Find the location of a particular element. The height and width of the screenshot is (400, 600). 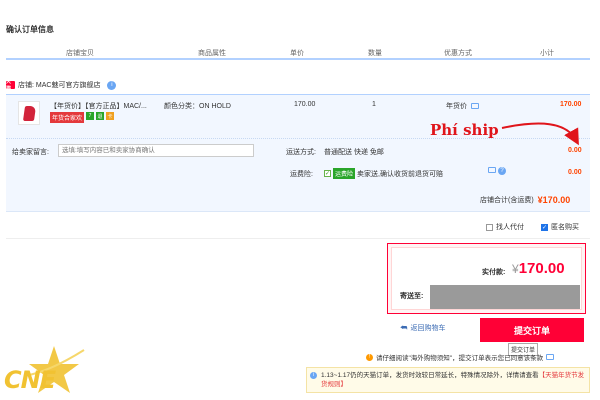

shipping-label: 运送方式: is located at coordinates (301, 152).